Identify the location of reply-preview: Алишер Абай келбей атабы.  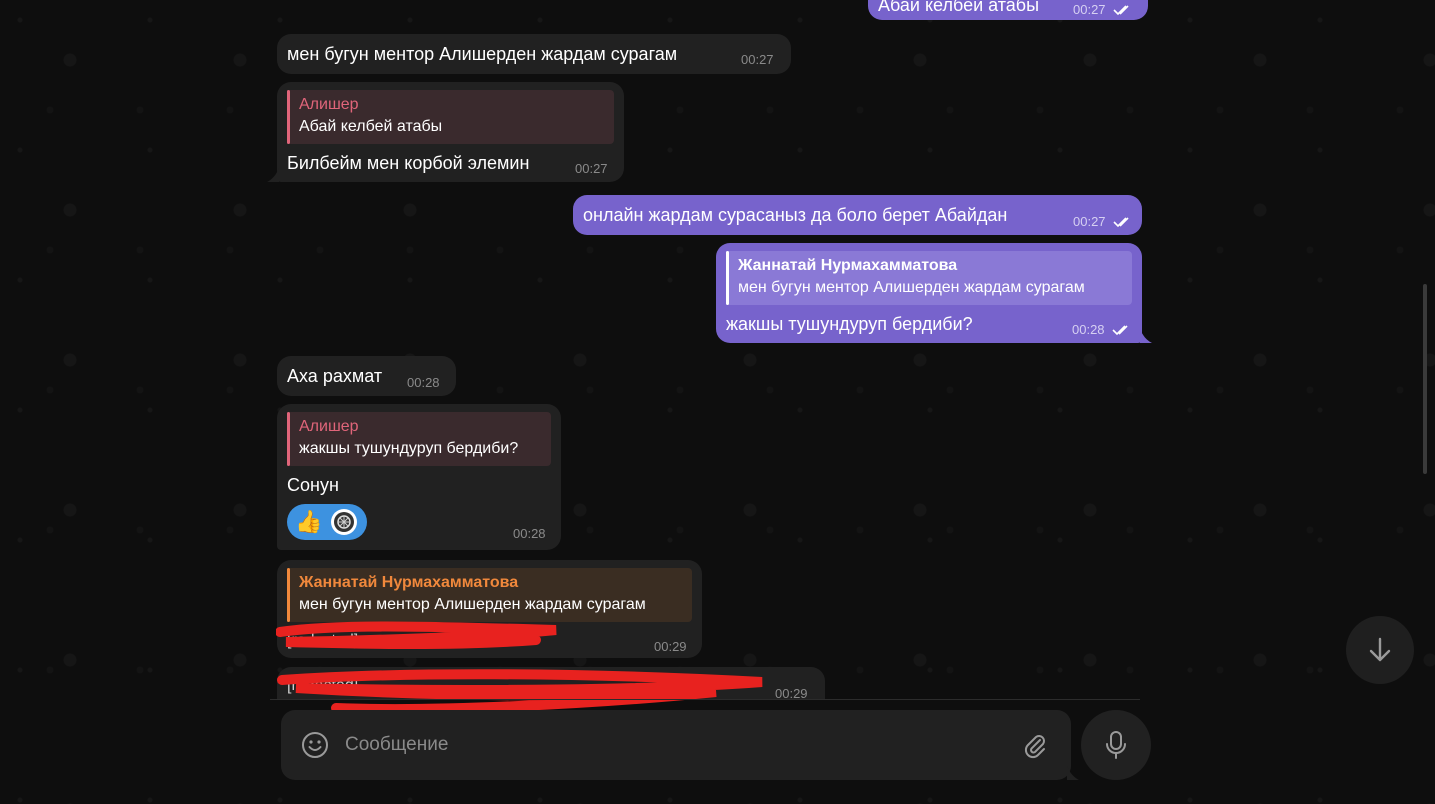
(450, 117).